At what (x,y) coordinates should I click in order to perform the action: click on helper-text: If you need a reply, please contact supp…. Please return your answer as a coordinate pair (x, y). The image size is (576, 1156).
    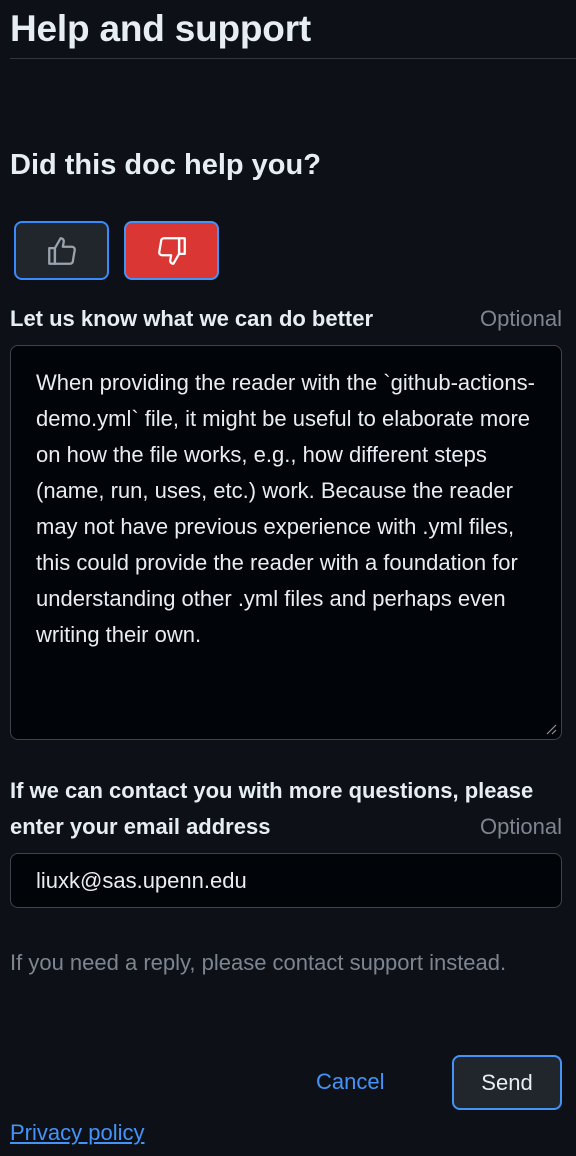
    Looking at the image, I should click on (258, 962).